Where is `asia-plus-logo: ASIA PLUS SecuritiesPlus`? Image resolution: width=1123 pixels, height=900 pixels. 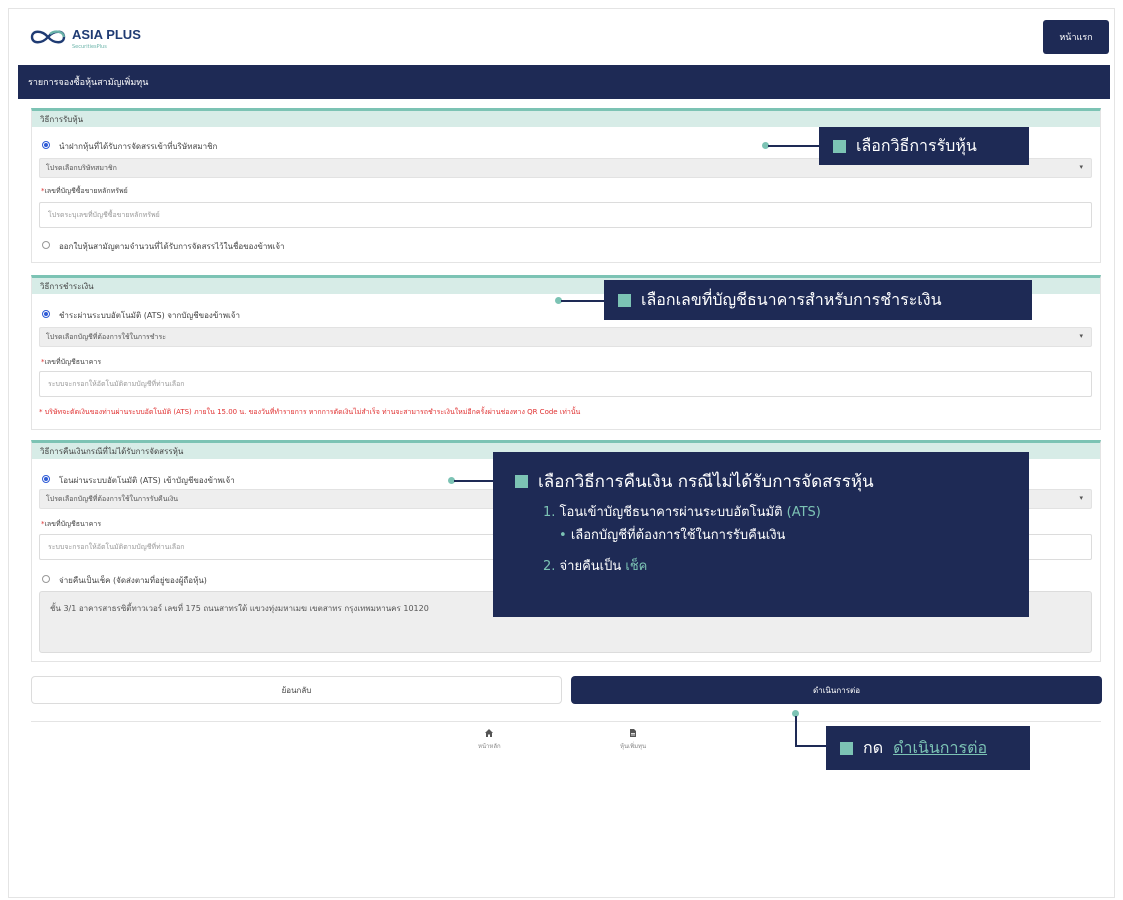
asia-plus-logo: ASIA PLUS SecuritiesPlus is located at coordinates (84, 37).